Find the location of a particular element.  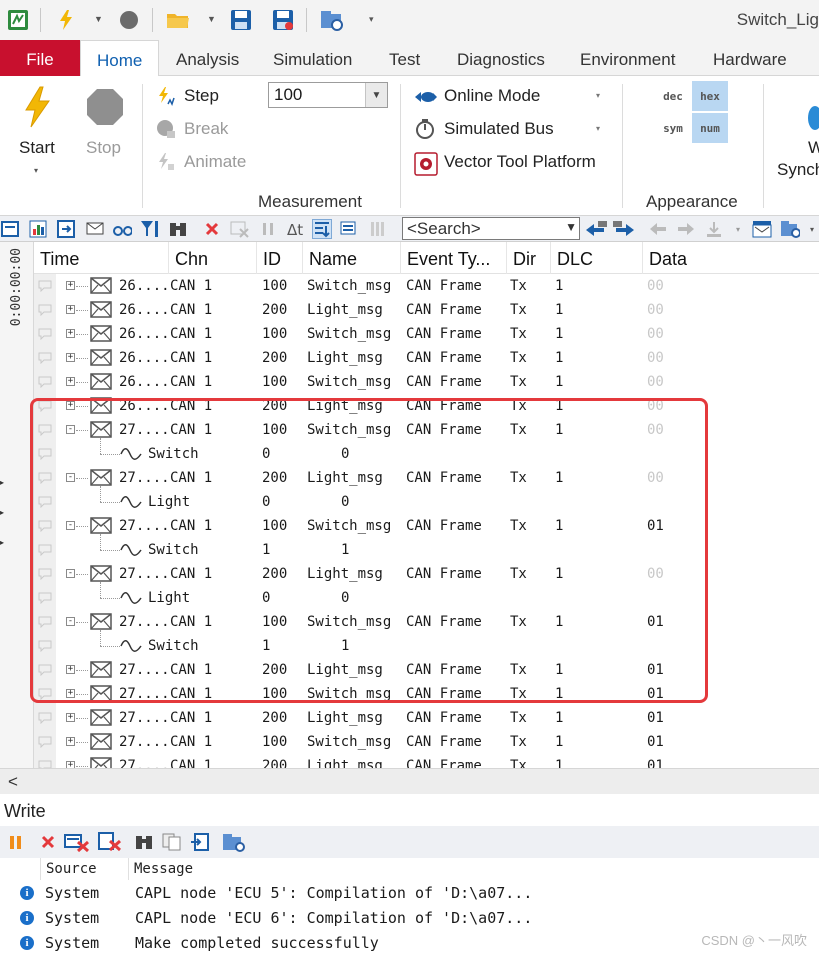

open-folder-icon is located at coordinates (178, 20).